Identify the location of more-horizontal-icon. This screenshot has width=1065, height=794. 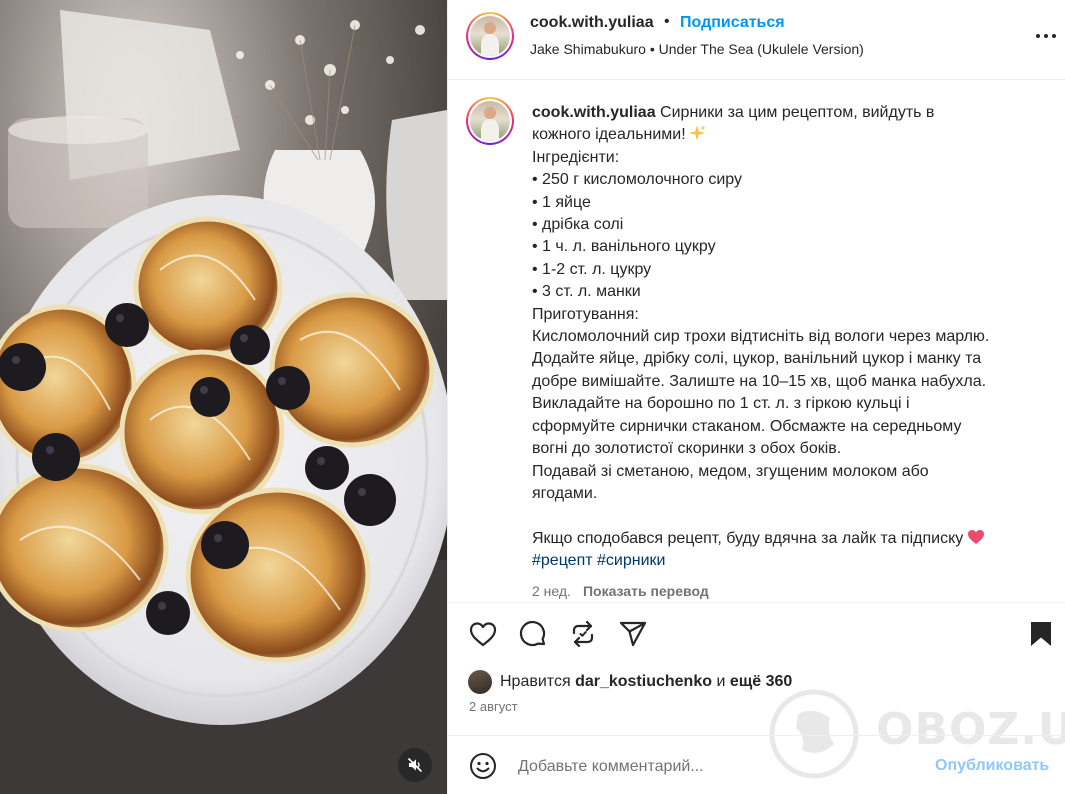
(1046, 36).